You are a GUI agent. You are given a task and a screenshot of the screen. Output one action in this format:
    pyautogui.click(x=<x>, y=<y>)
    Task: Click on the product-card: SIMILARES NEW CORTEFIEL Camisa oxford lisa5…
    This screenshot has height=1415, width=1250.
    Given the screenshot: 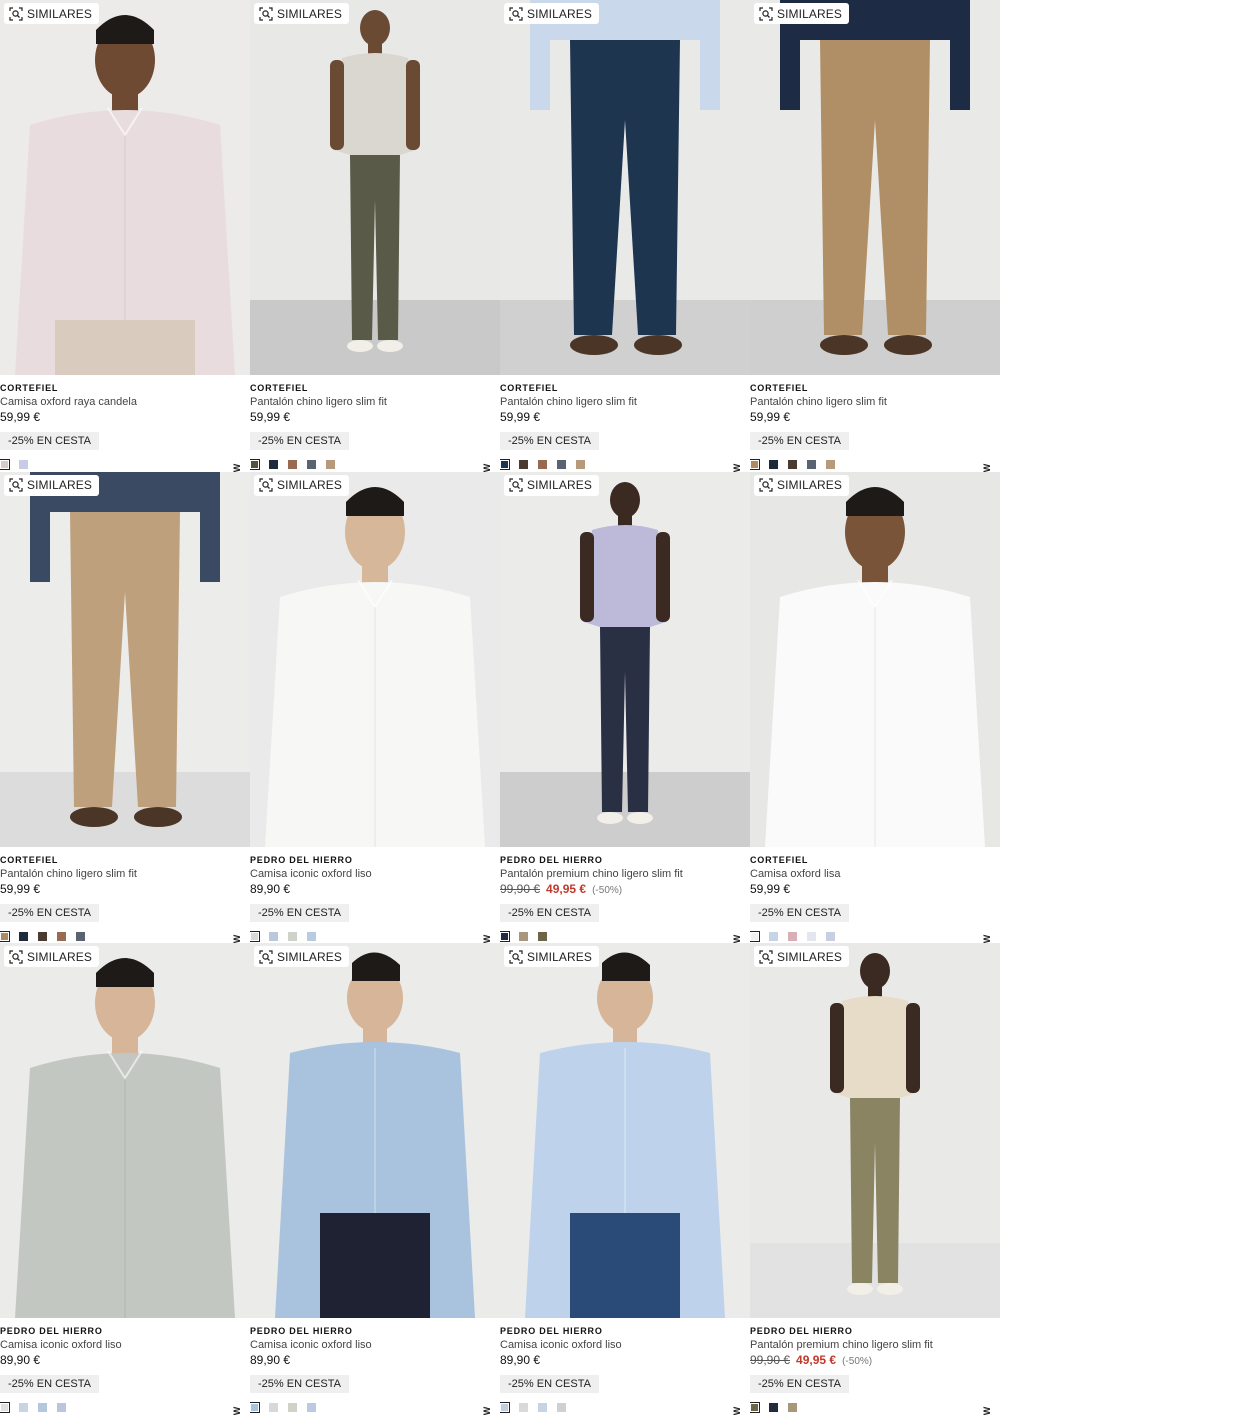 What is the action you would take?
    pyautogui.click(x=875, y=707)
    